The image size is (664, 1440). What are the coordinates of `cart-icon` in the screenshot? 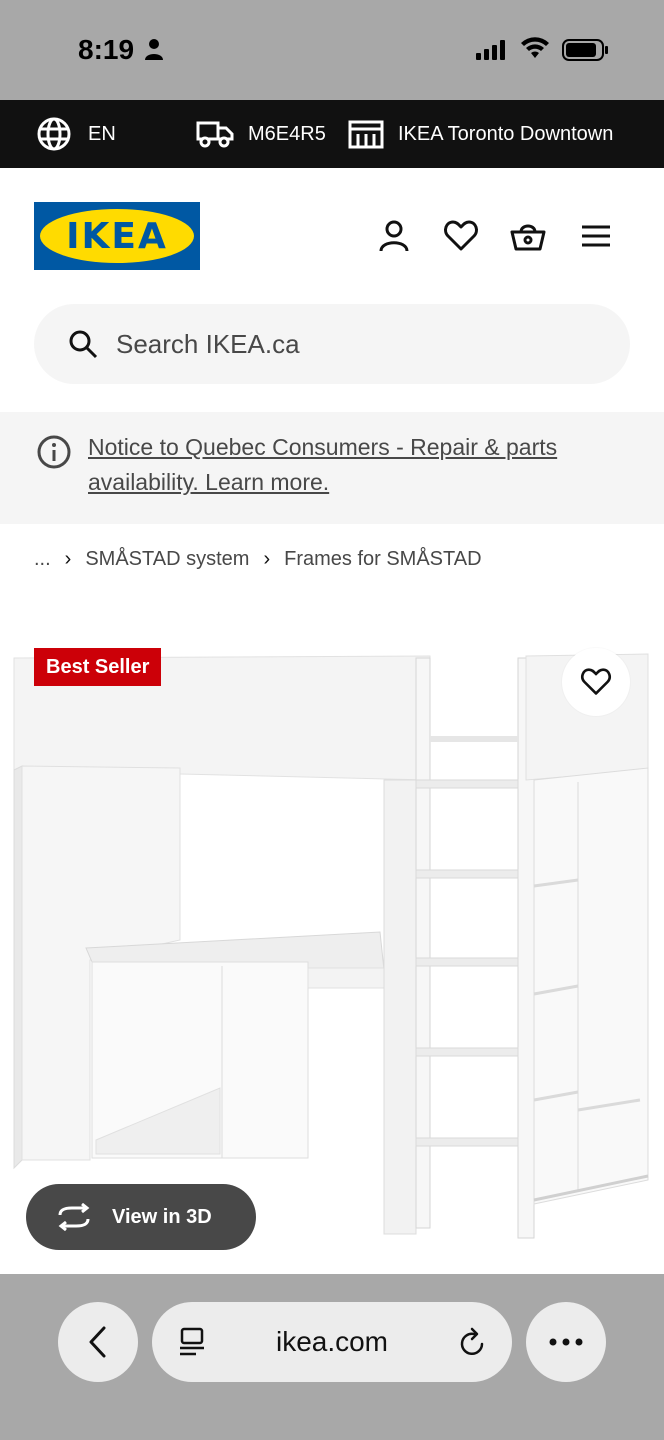 It's located at (528, 236).